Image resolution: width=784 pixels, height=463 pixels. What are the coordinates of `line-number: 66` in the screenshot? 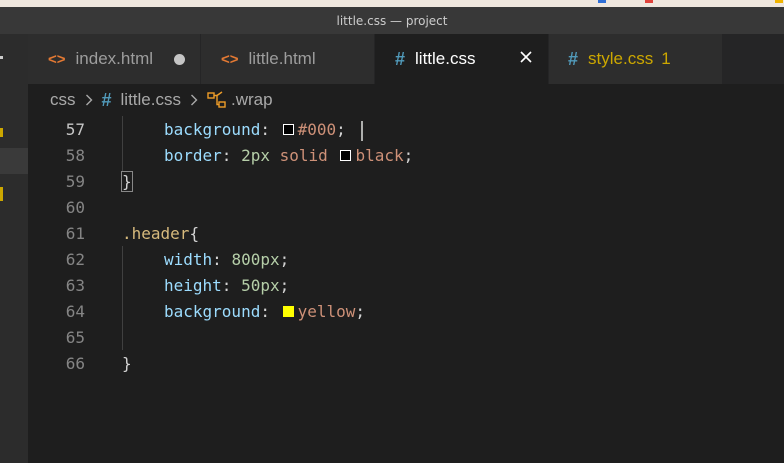 It's located at (75, 363).